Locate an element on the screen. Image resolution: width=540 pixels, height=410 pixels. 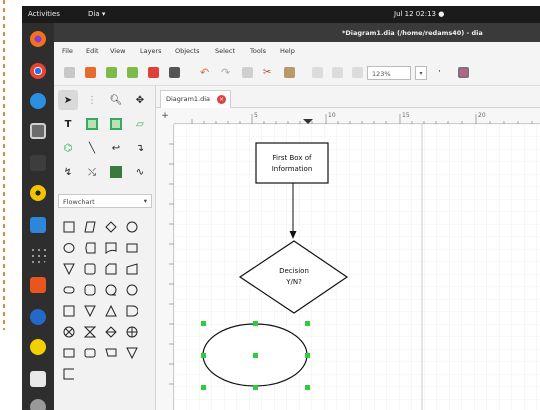
cut-icon: ✂ is located at coordinates (268, 72).